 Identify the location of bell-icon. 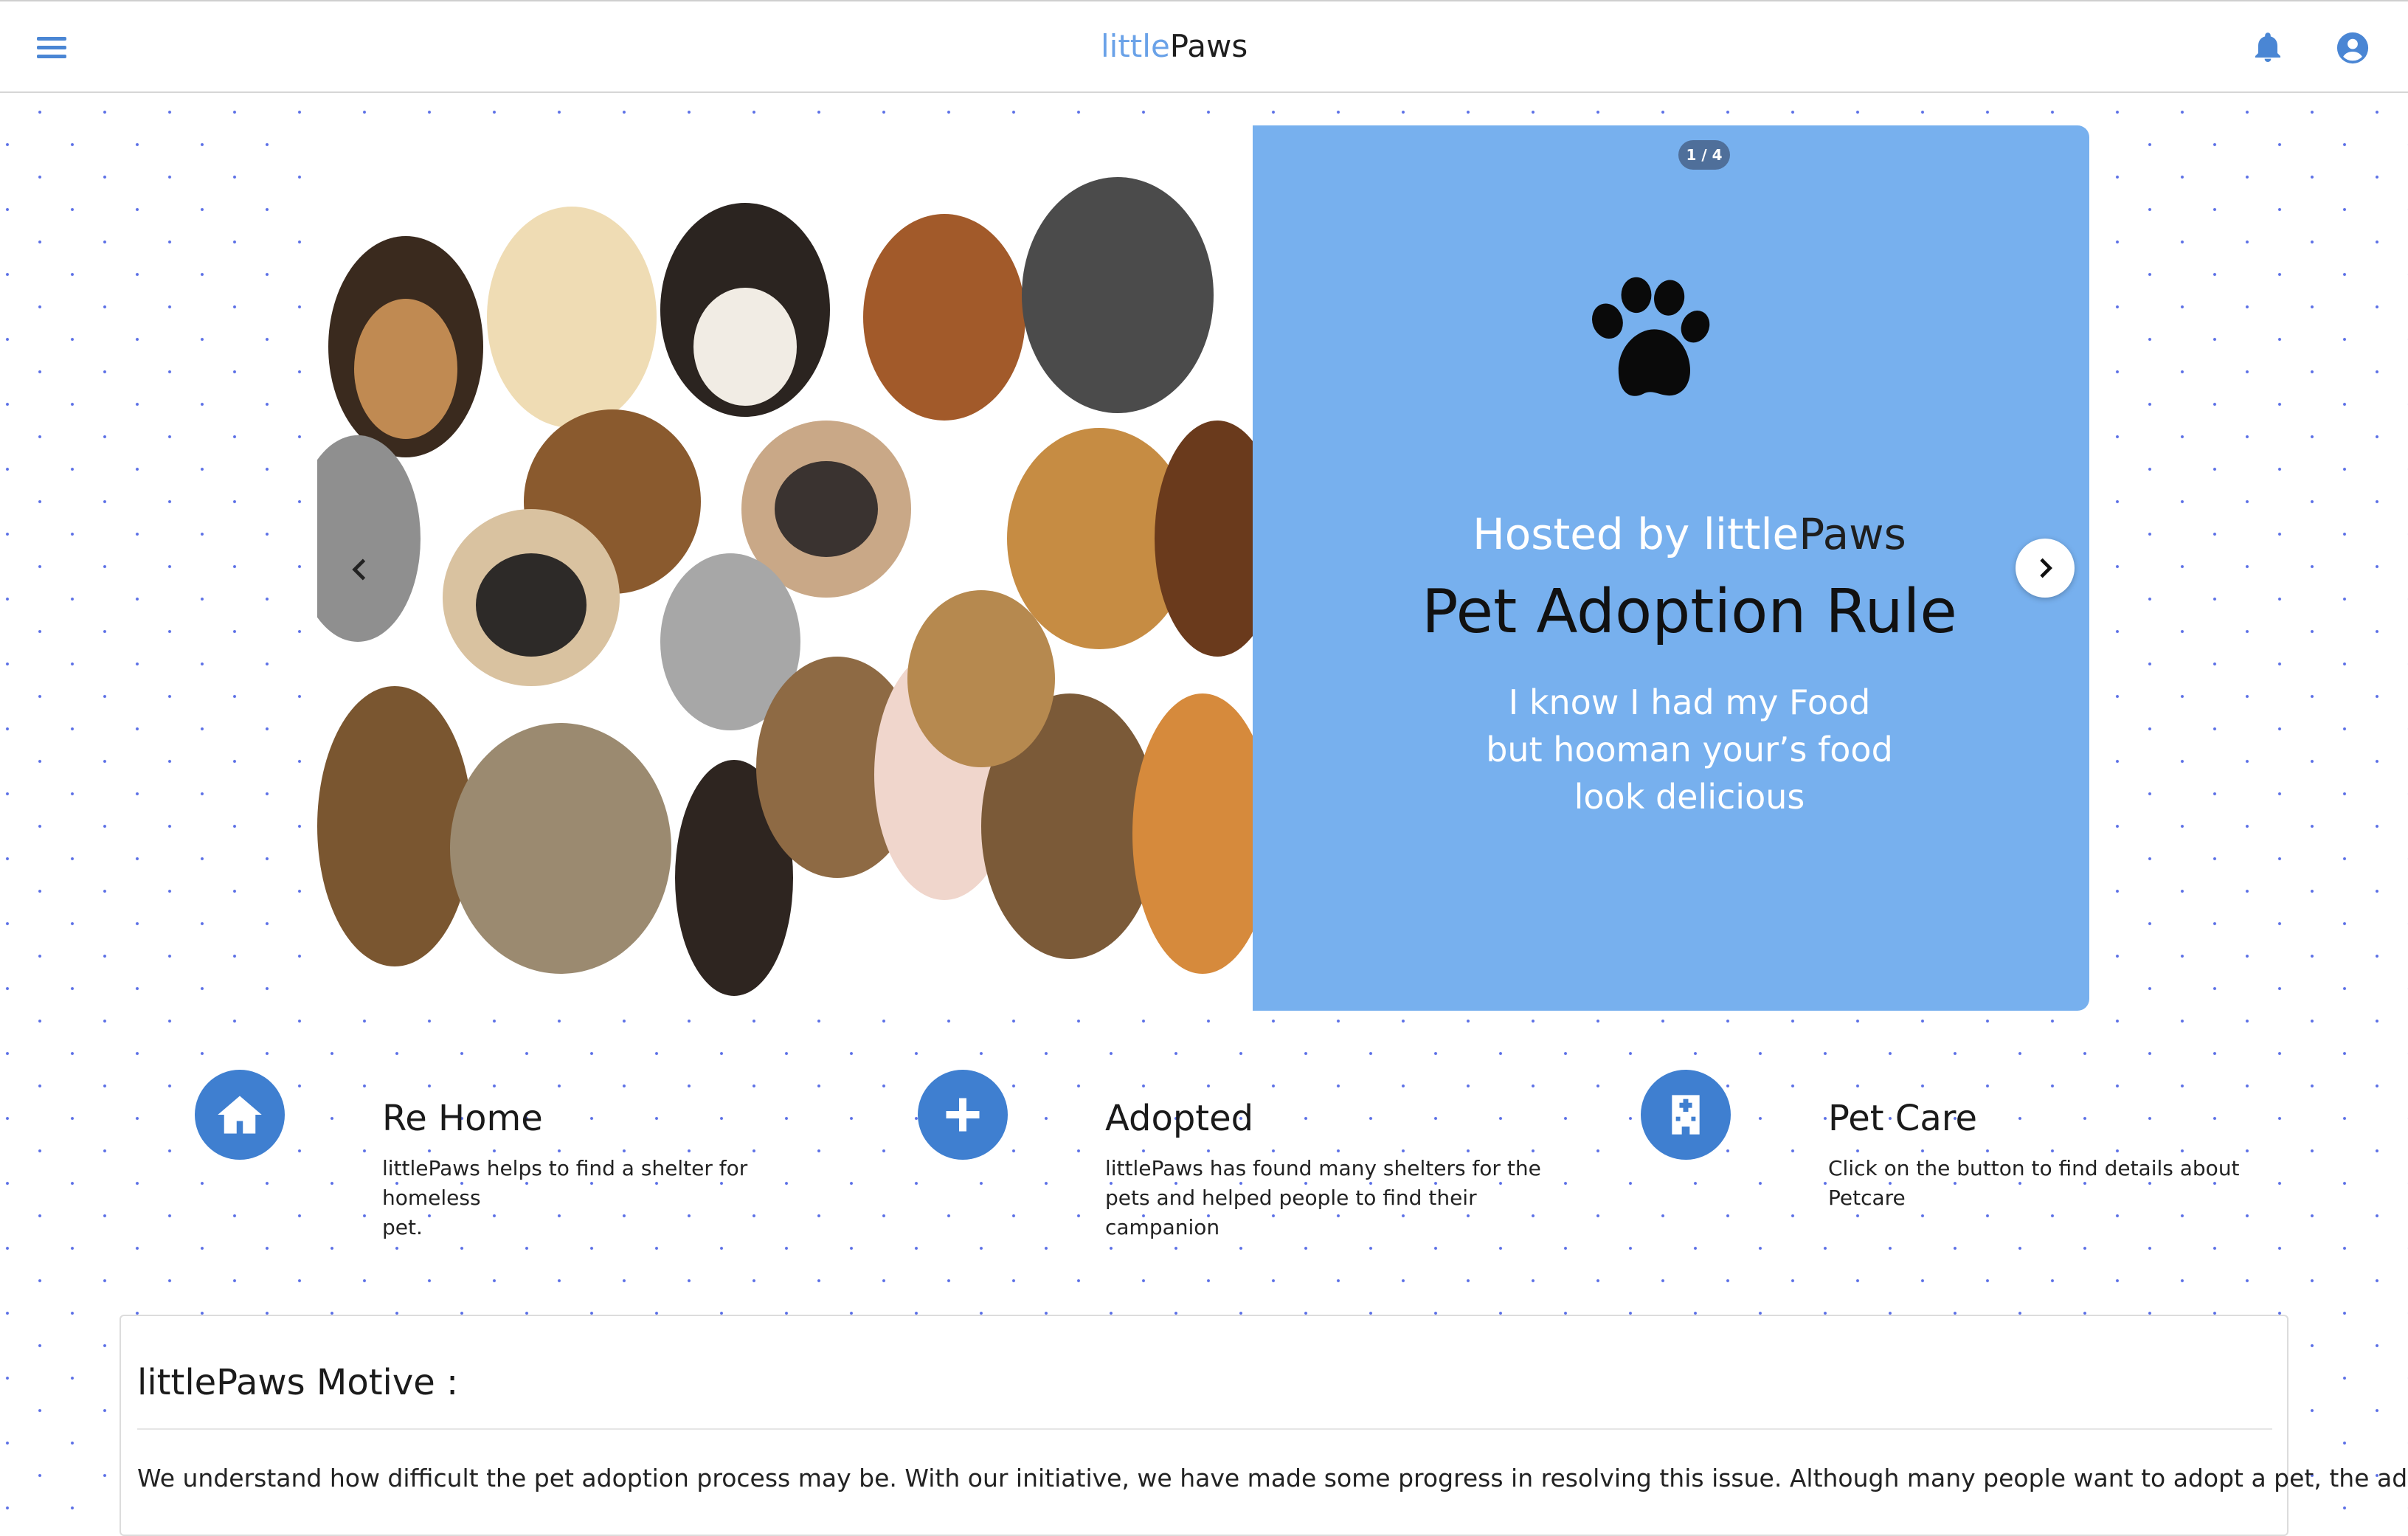
(2268, 47).